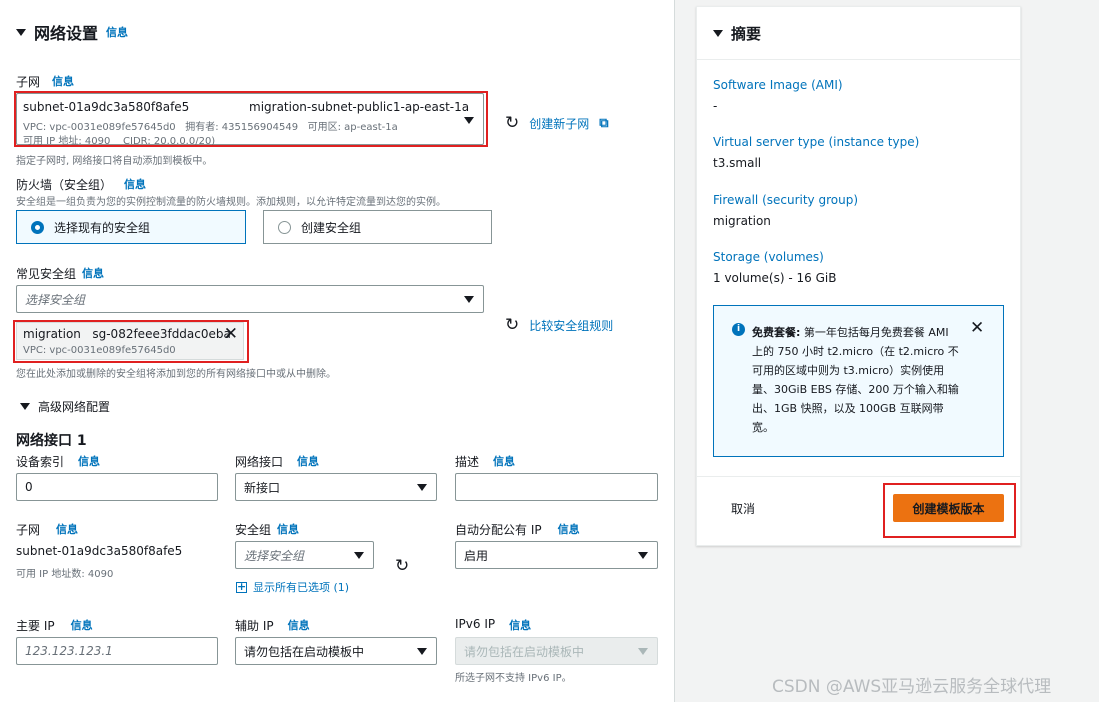 Image resolution: width=1099 pixels, height=702 pixels. I want to click on summary-instance-type-label: Virtual server type (instance type), so click(816, 142).